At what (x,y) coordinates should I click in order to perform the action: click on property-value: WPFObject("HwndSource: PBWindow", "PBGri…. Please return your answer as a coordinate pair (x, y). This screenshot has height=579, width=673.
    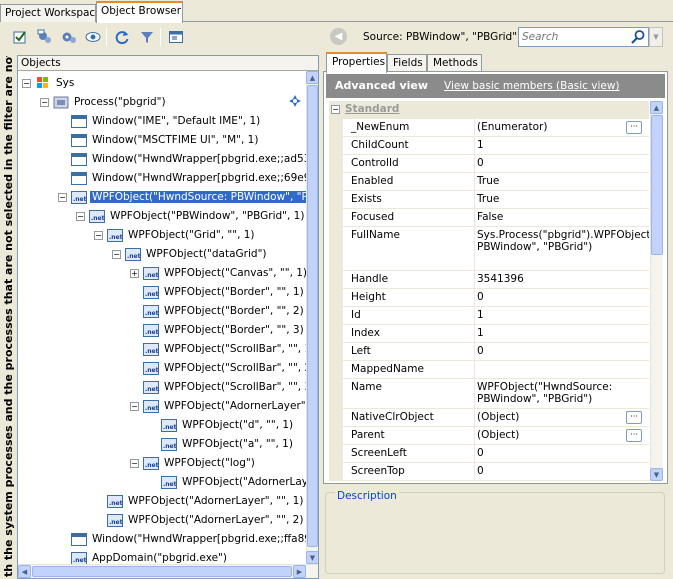
    Looking at the image, I should click on (552, 393).